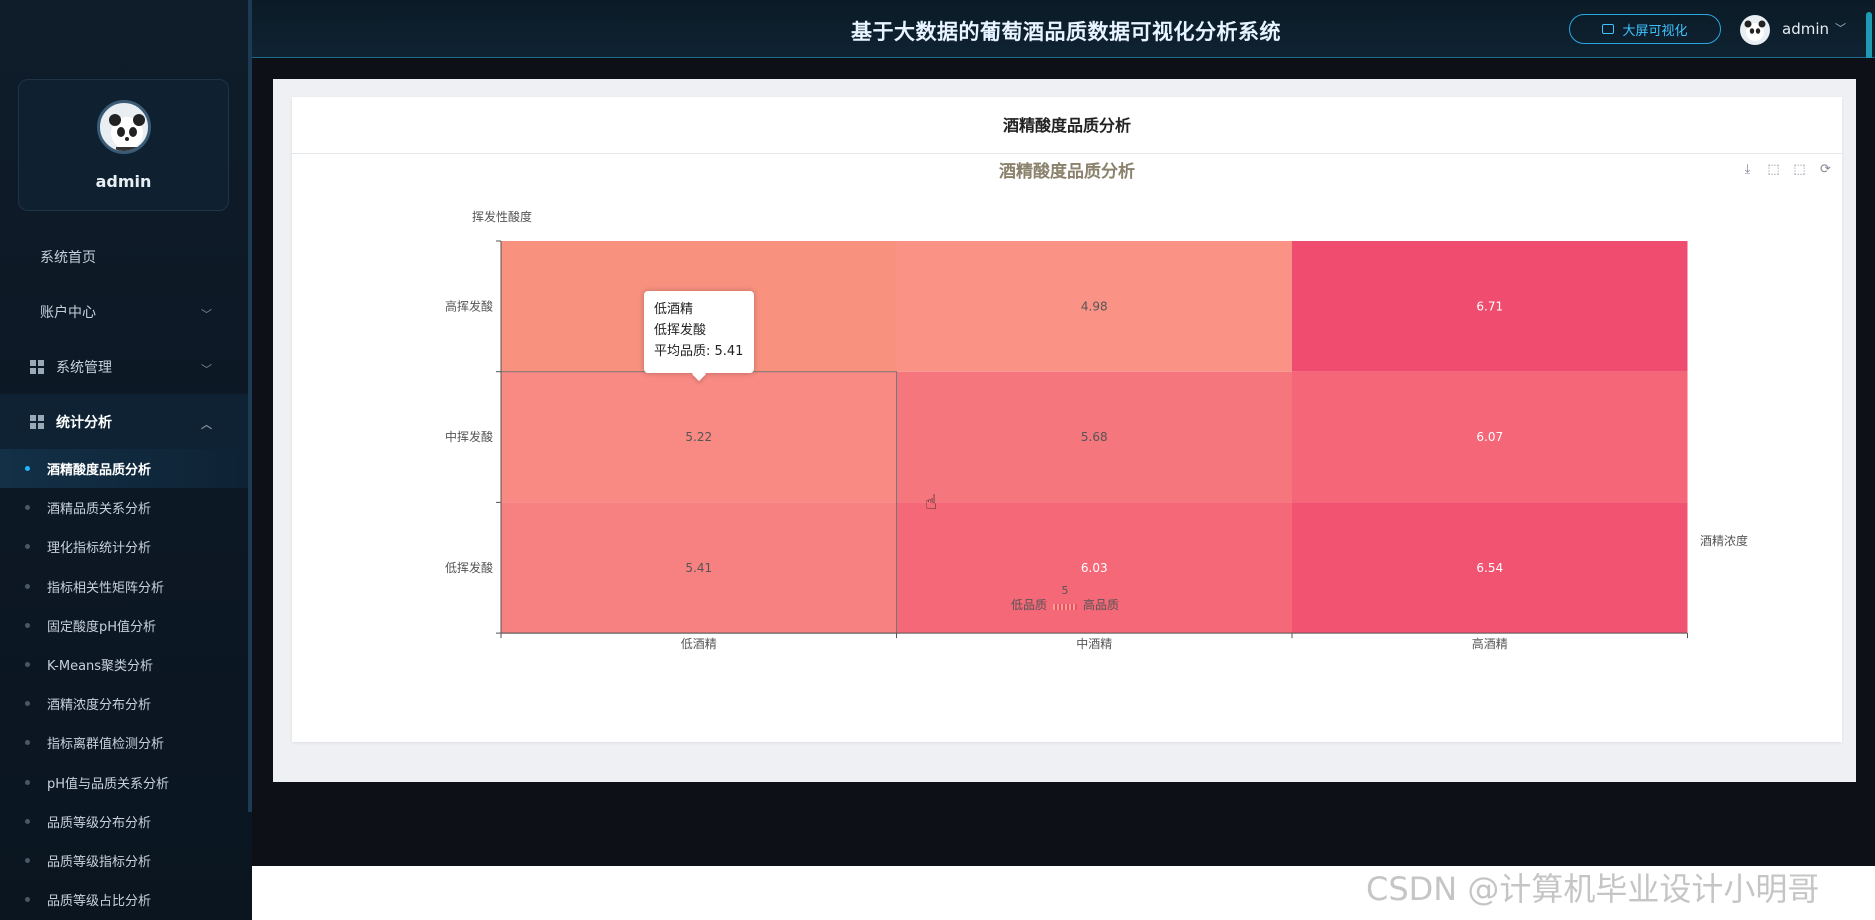 The height and width of the screenshot is (920, 1875). I want to click on chevron-up-icon: ︿, so click(206, 424).